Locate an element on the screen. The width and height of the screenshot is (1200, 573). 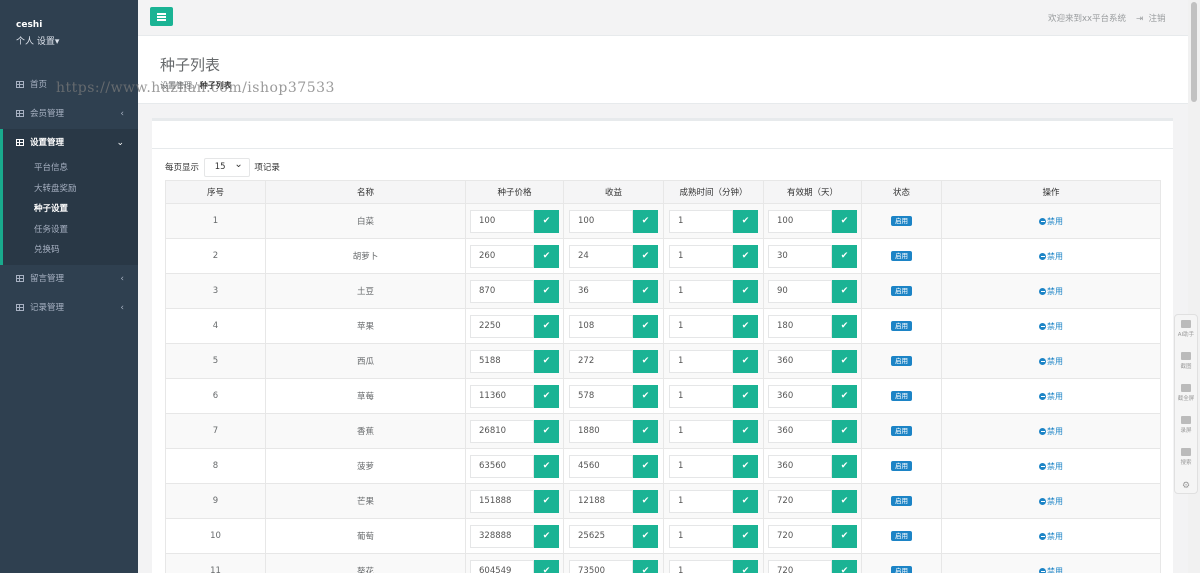
ai-assistant-button: AI助手 is located at coordinates (1186, 333).